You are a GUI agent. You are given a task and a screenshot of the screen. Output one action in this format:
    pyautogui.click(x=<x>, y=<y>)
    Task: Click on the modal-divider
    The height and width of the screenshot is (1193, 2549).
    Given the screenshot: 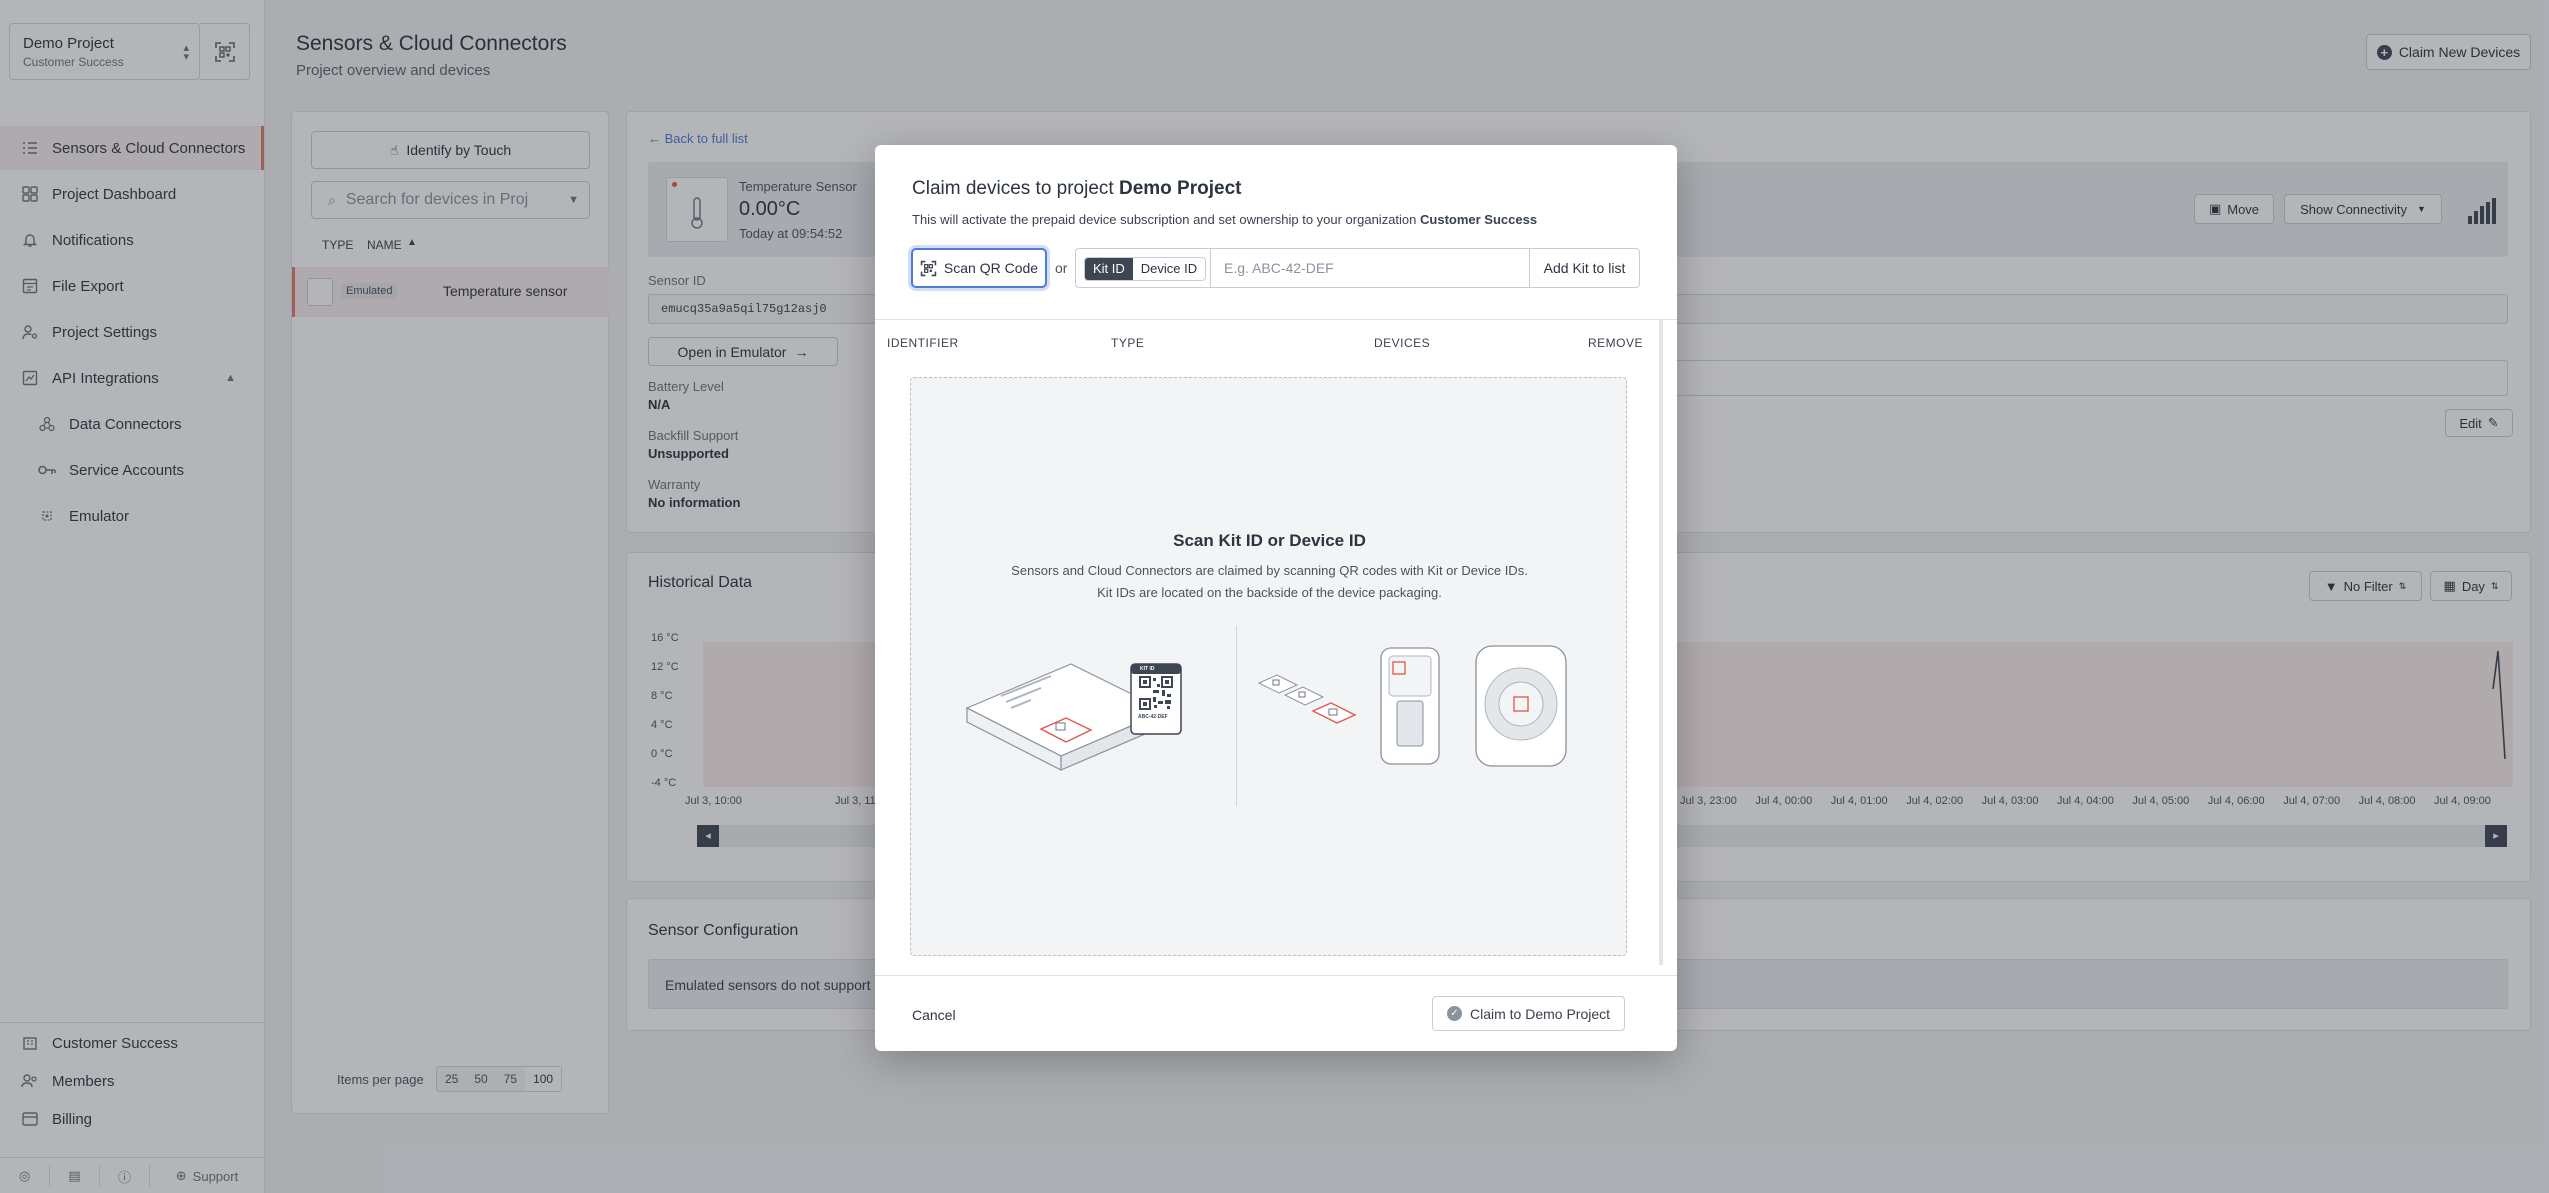 What is the action you would take?
    pyautogui.click(x=1276, y=319)
    